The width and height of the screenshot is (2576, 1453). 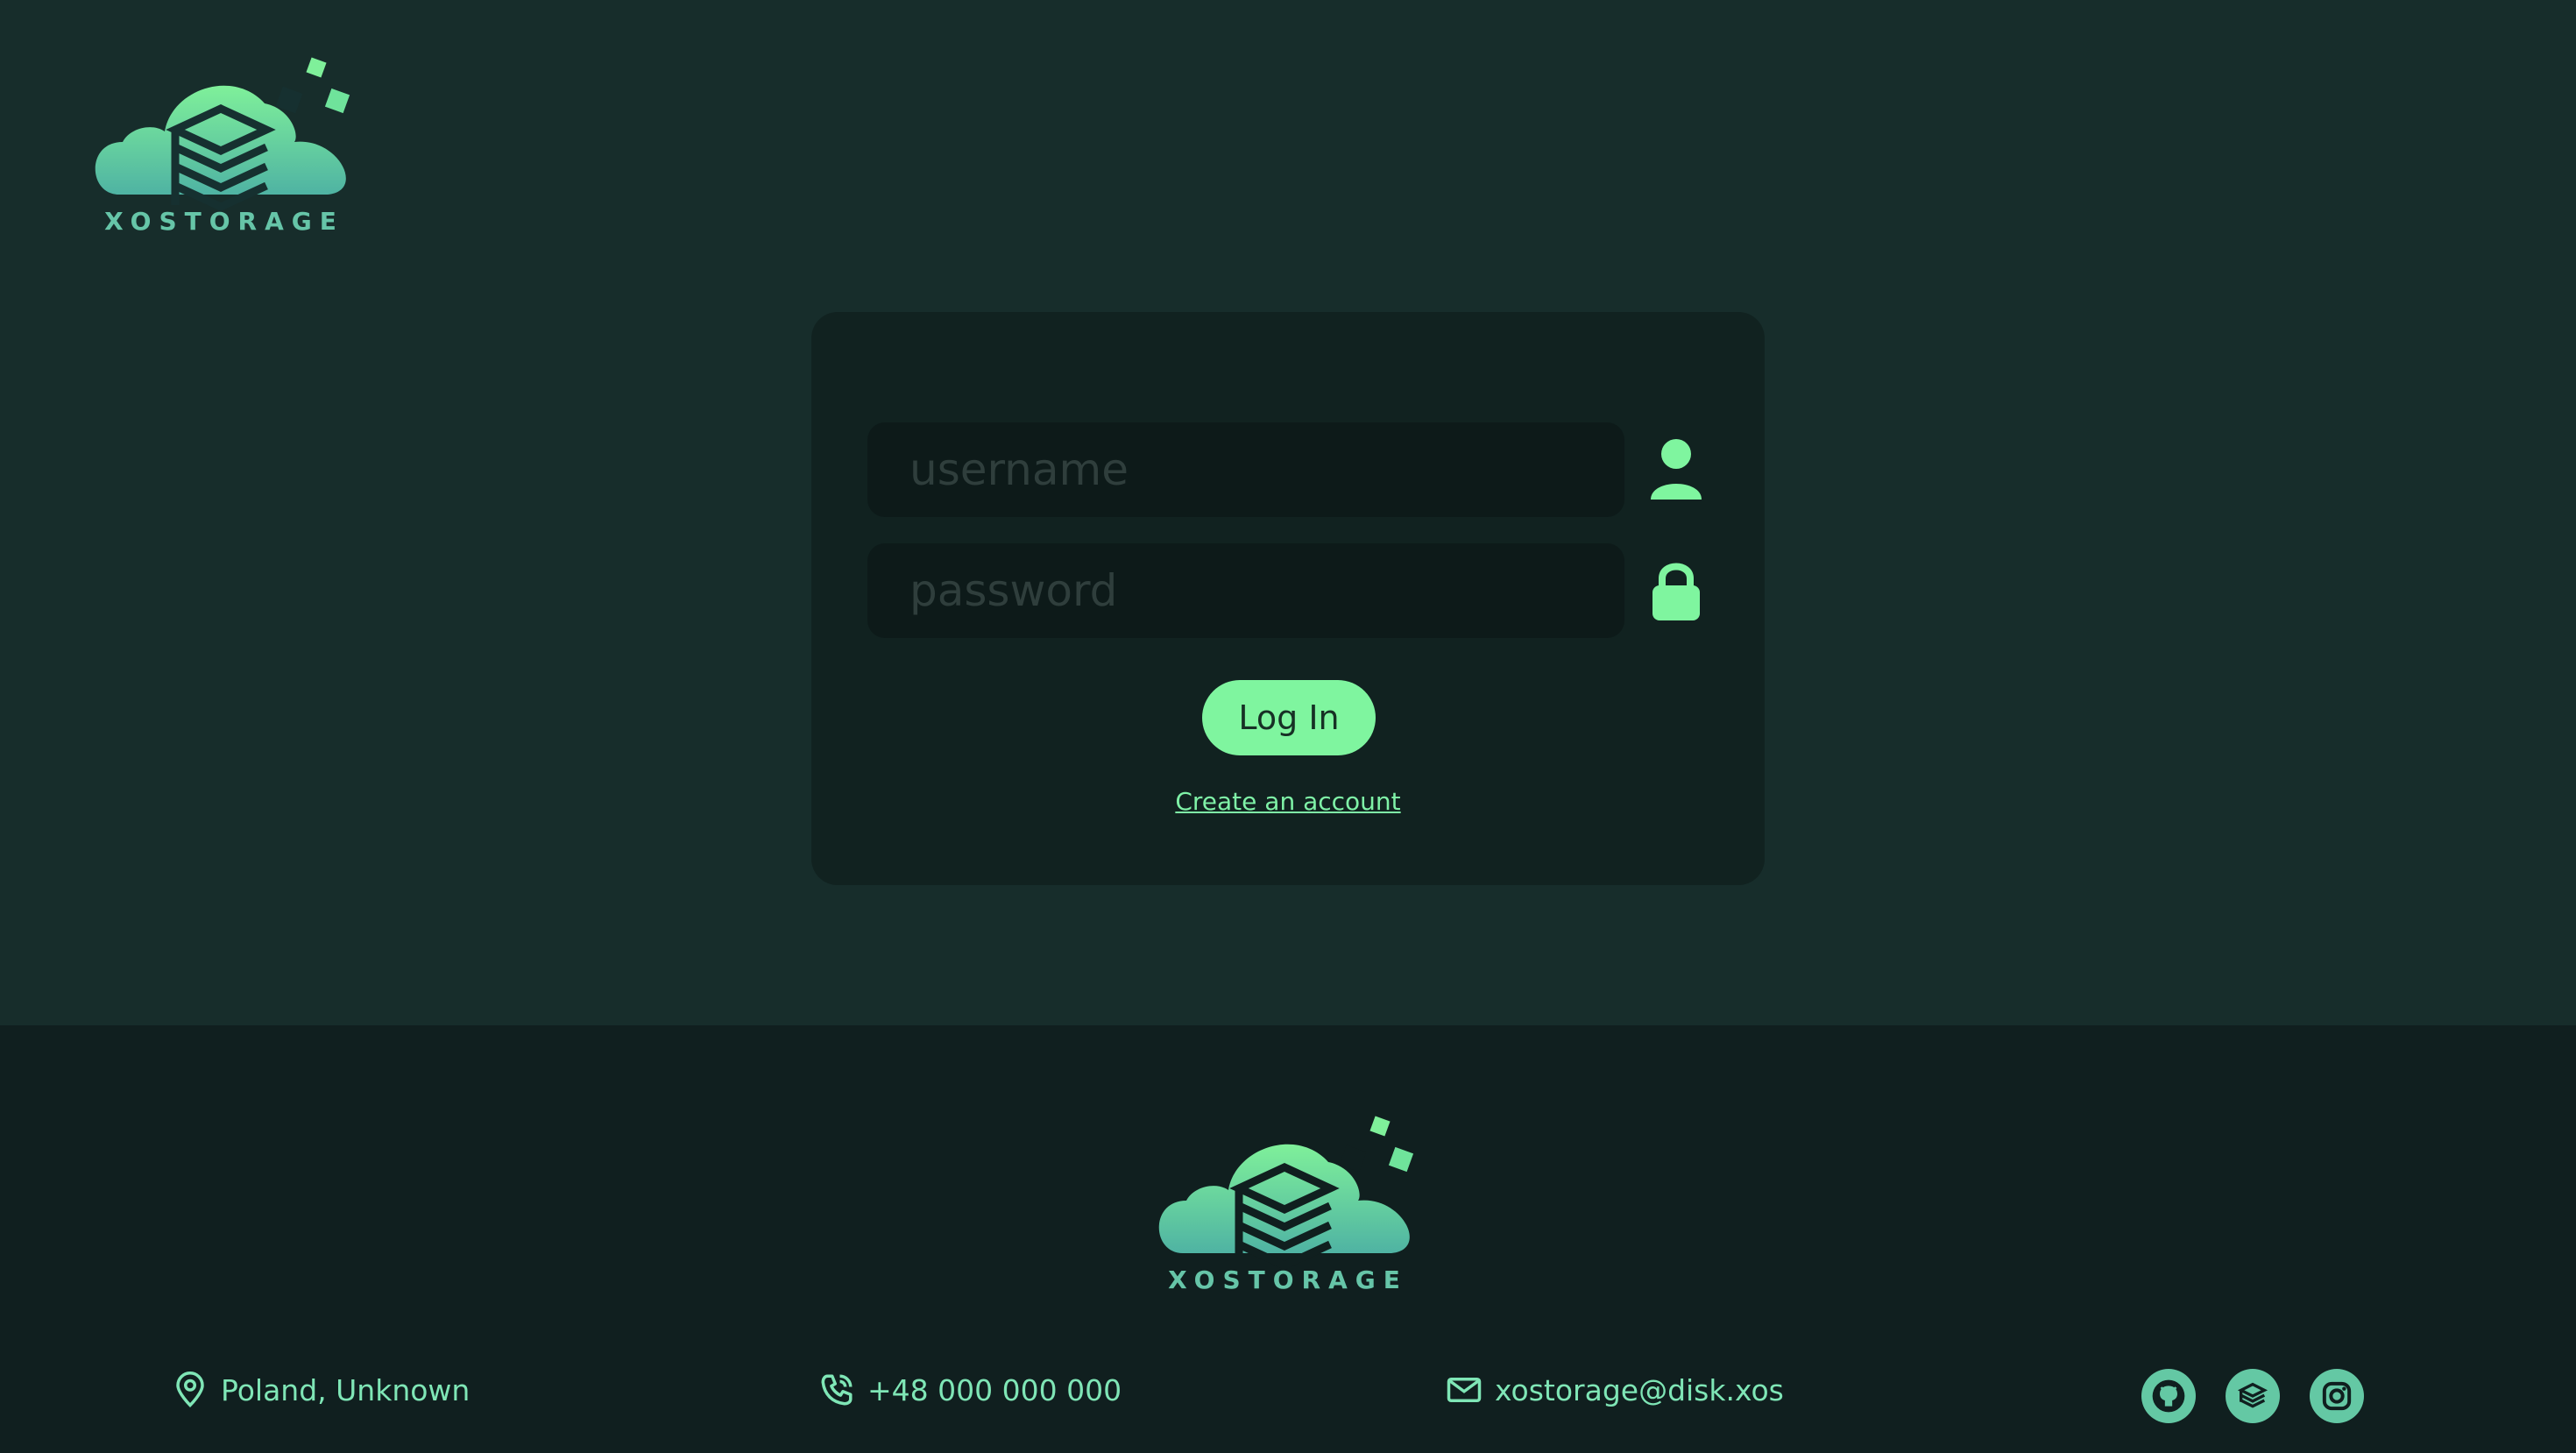 I want to click on username-input, so click(x=1245, y=469).